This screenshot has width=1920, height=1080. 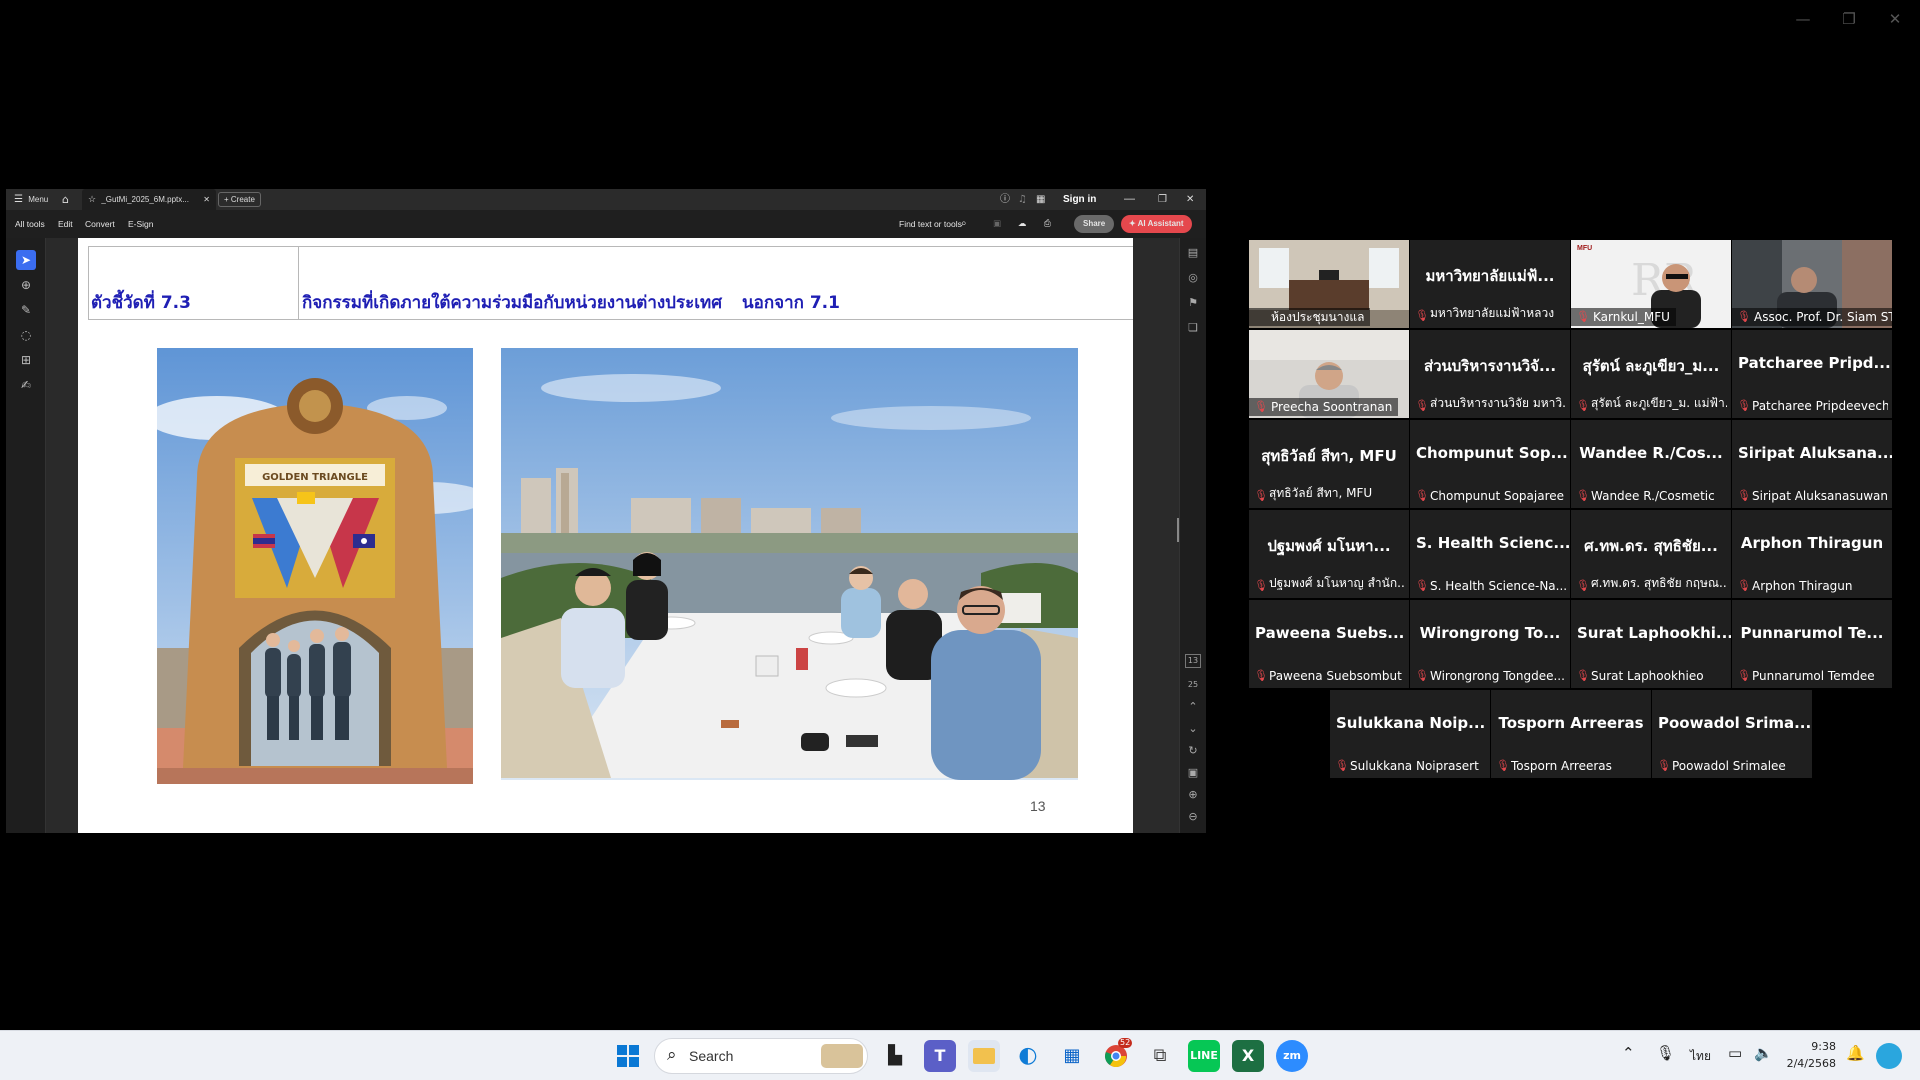 What do you see at coordinates (1812, 284) in the screenshot?
I see `participant-tile: Assoc. Prof. Dr. Siam STI...🎙` at bounding box center [1812, 284].